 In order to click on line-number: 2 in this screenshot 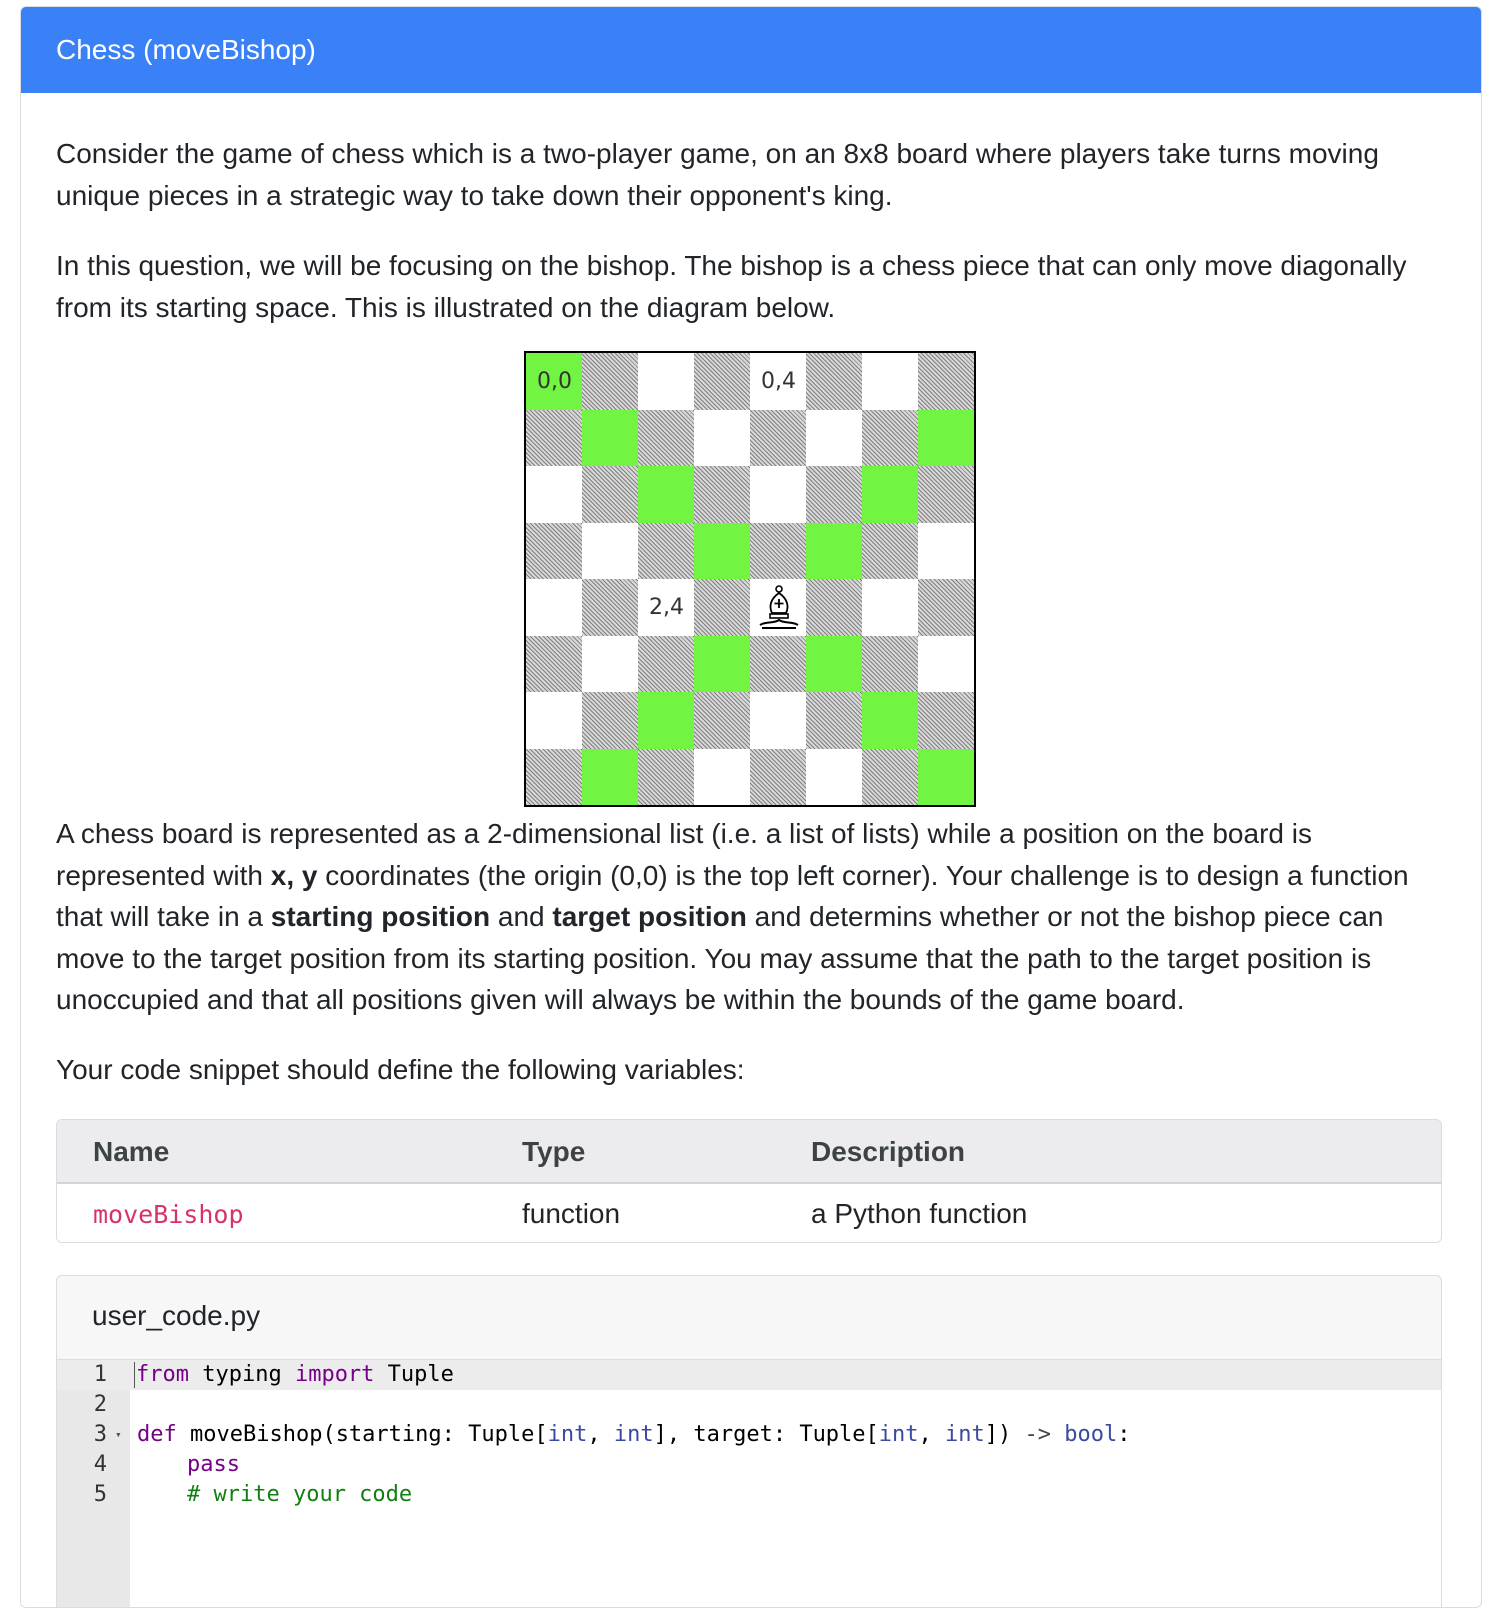, I will do `click(100, 1404)`.